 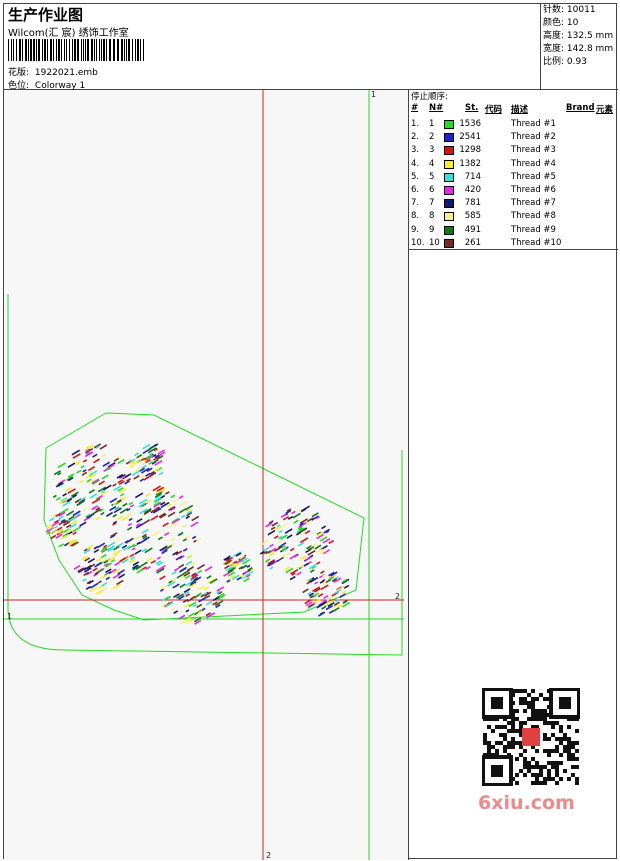 I want to click on studio-name: Wilcom(汇 宸) 绣饰工作室, so click(x=68, y=33).